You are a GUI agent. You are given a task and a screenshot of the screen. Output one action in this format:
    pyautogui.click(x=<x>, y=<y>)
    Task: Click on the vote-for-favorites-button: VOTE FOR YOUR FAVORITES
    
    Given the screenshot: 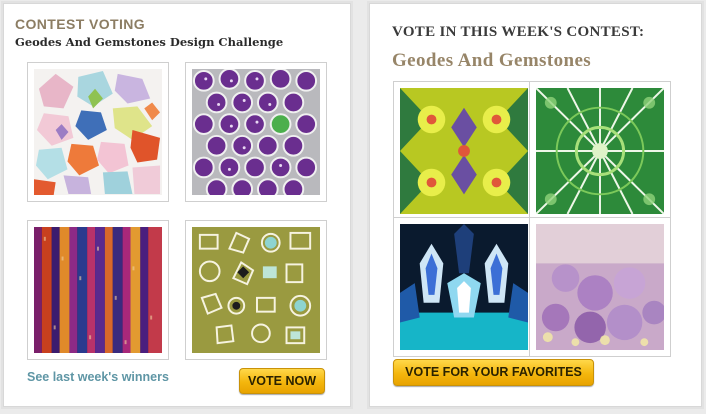 What is the action you would take?
    pyautogui.click(x=493, y=372)
    